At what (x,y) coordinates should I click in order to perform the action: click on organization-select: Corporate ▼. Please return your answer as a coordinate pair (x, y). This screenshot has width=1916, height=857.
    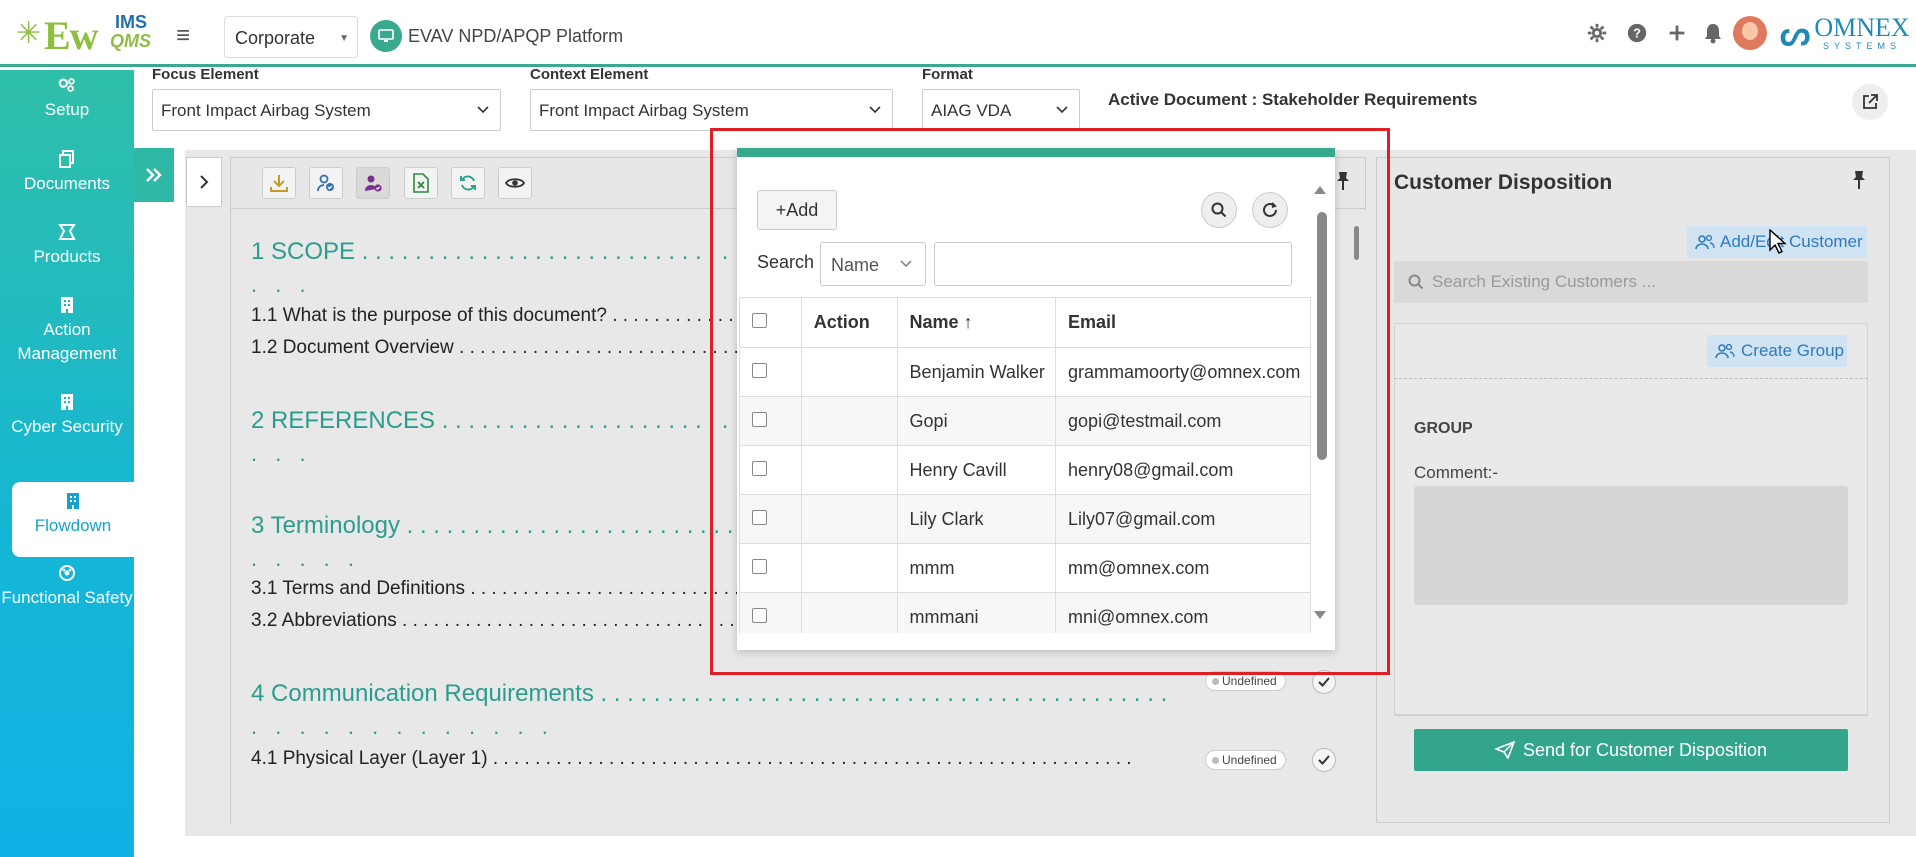
    Looking at the image, I should click on (291, 37).